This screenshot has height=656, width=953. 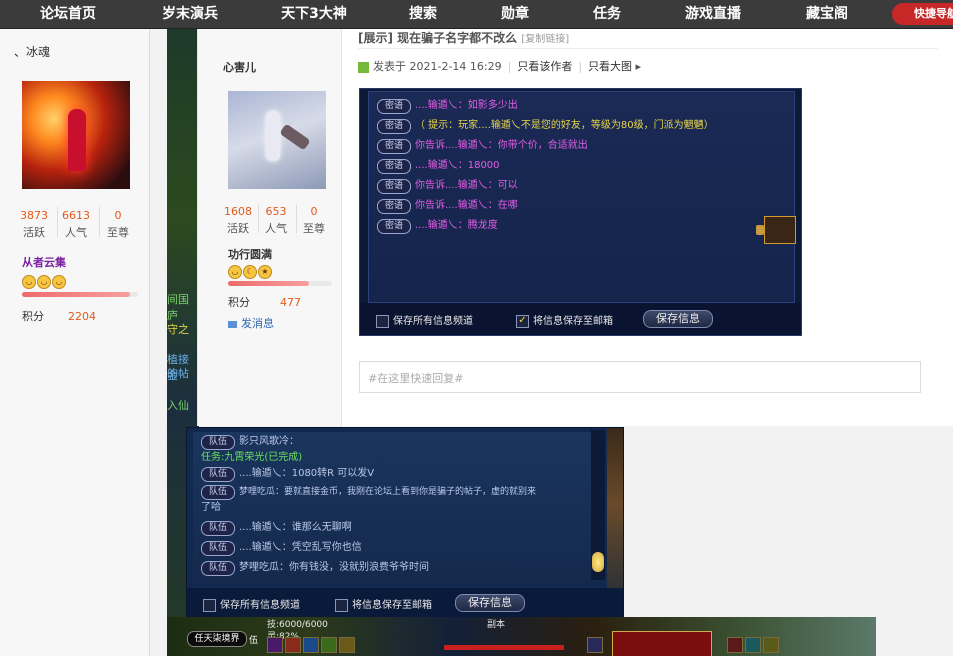 What do you see at coordinates (544, 66) in the screenshot?
I see `only-author-link: 只看该作者` at bounding box center [544, 66].